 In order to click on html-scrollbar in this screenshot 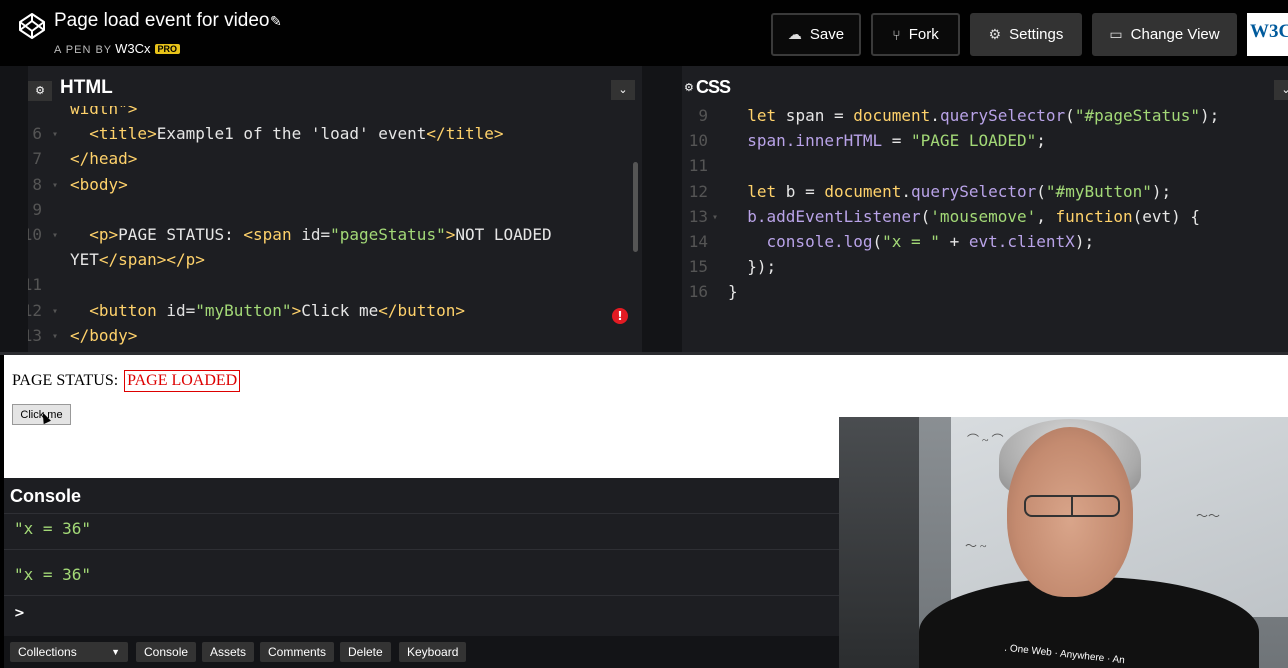, I will do `click(635, 207)`.